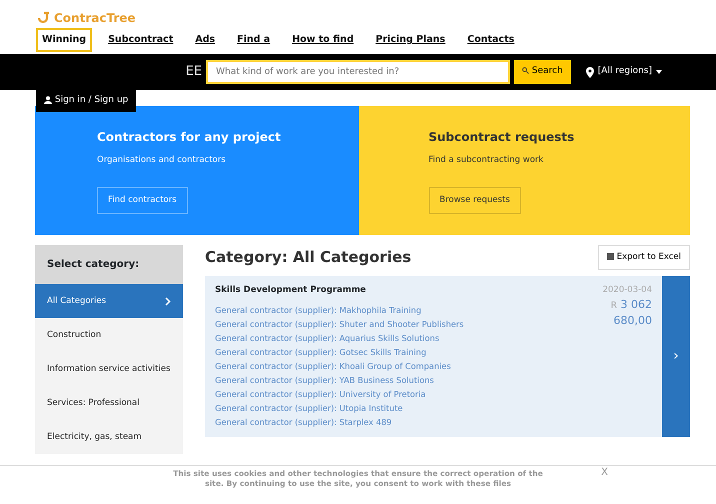 The height and width of the screenshot is (504, 716). I want to click on caret-icon, so click(659, 72).